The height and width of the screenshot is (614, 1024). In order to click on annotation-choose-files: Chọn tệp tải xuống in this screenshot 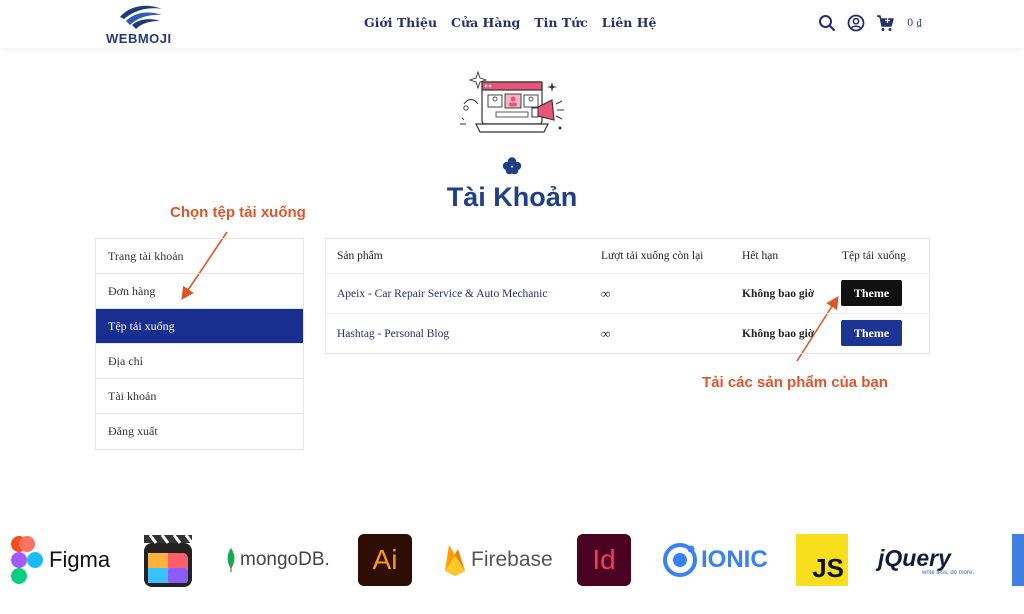, I will do `click(238, 212)`.